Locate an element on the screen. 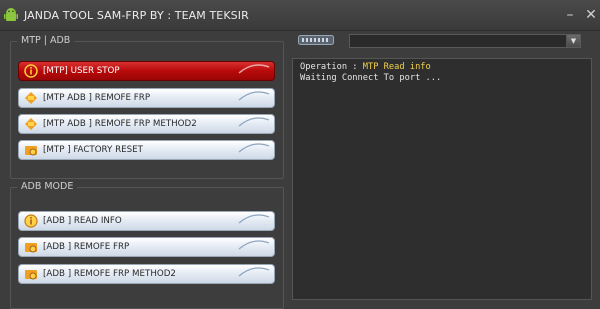  log-operation-value: MTP Read info is located at coordinates (396, 67).